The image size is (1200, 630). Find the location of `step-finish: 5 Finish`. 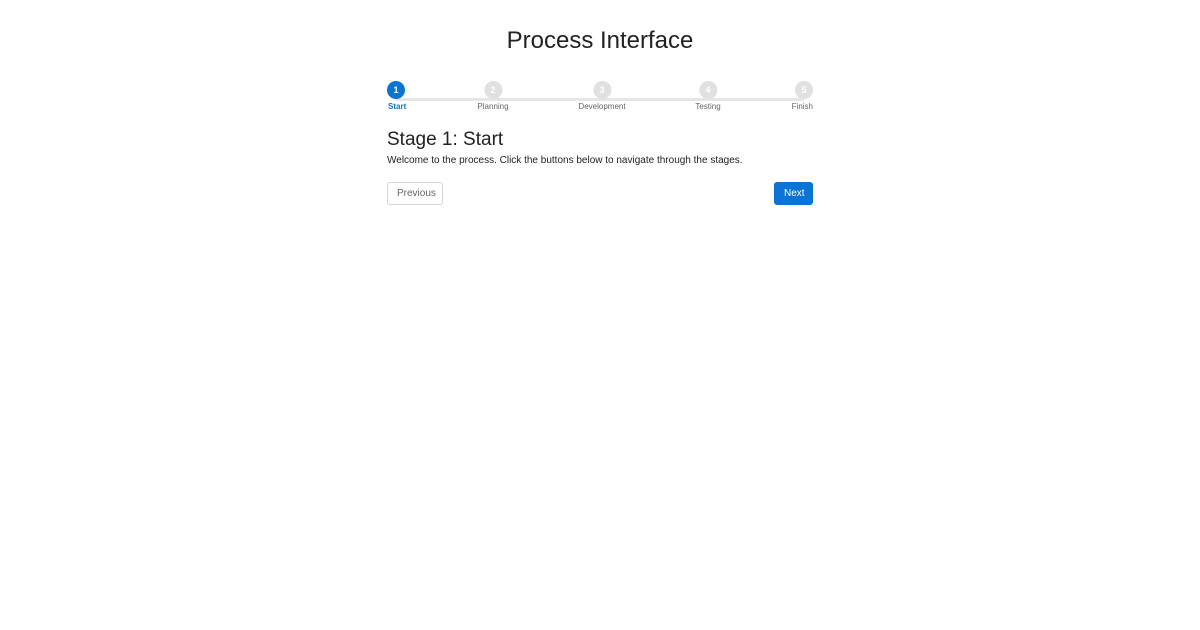

step-finish: 5 Finish is located at coordinates (802, 96).